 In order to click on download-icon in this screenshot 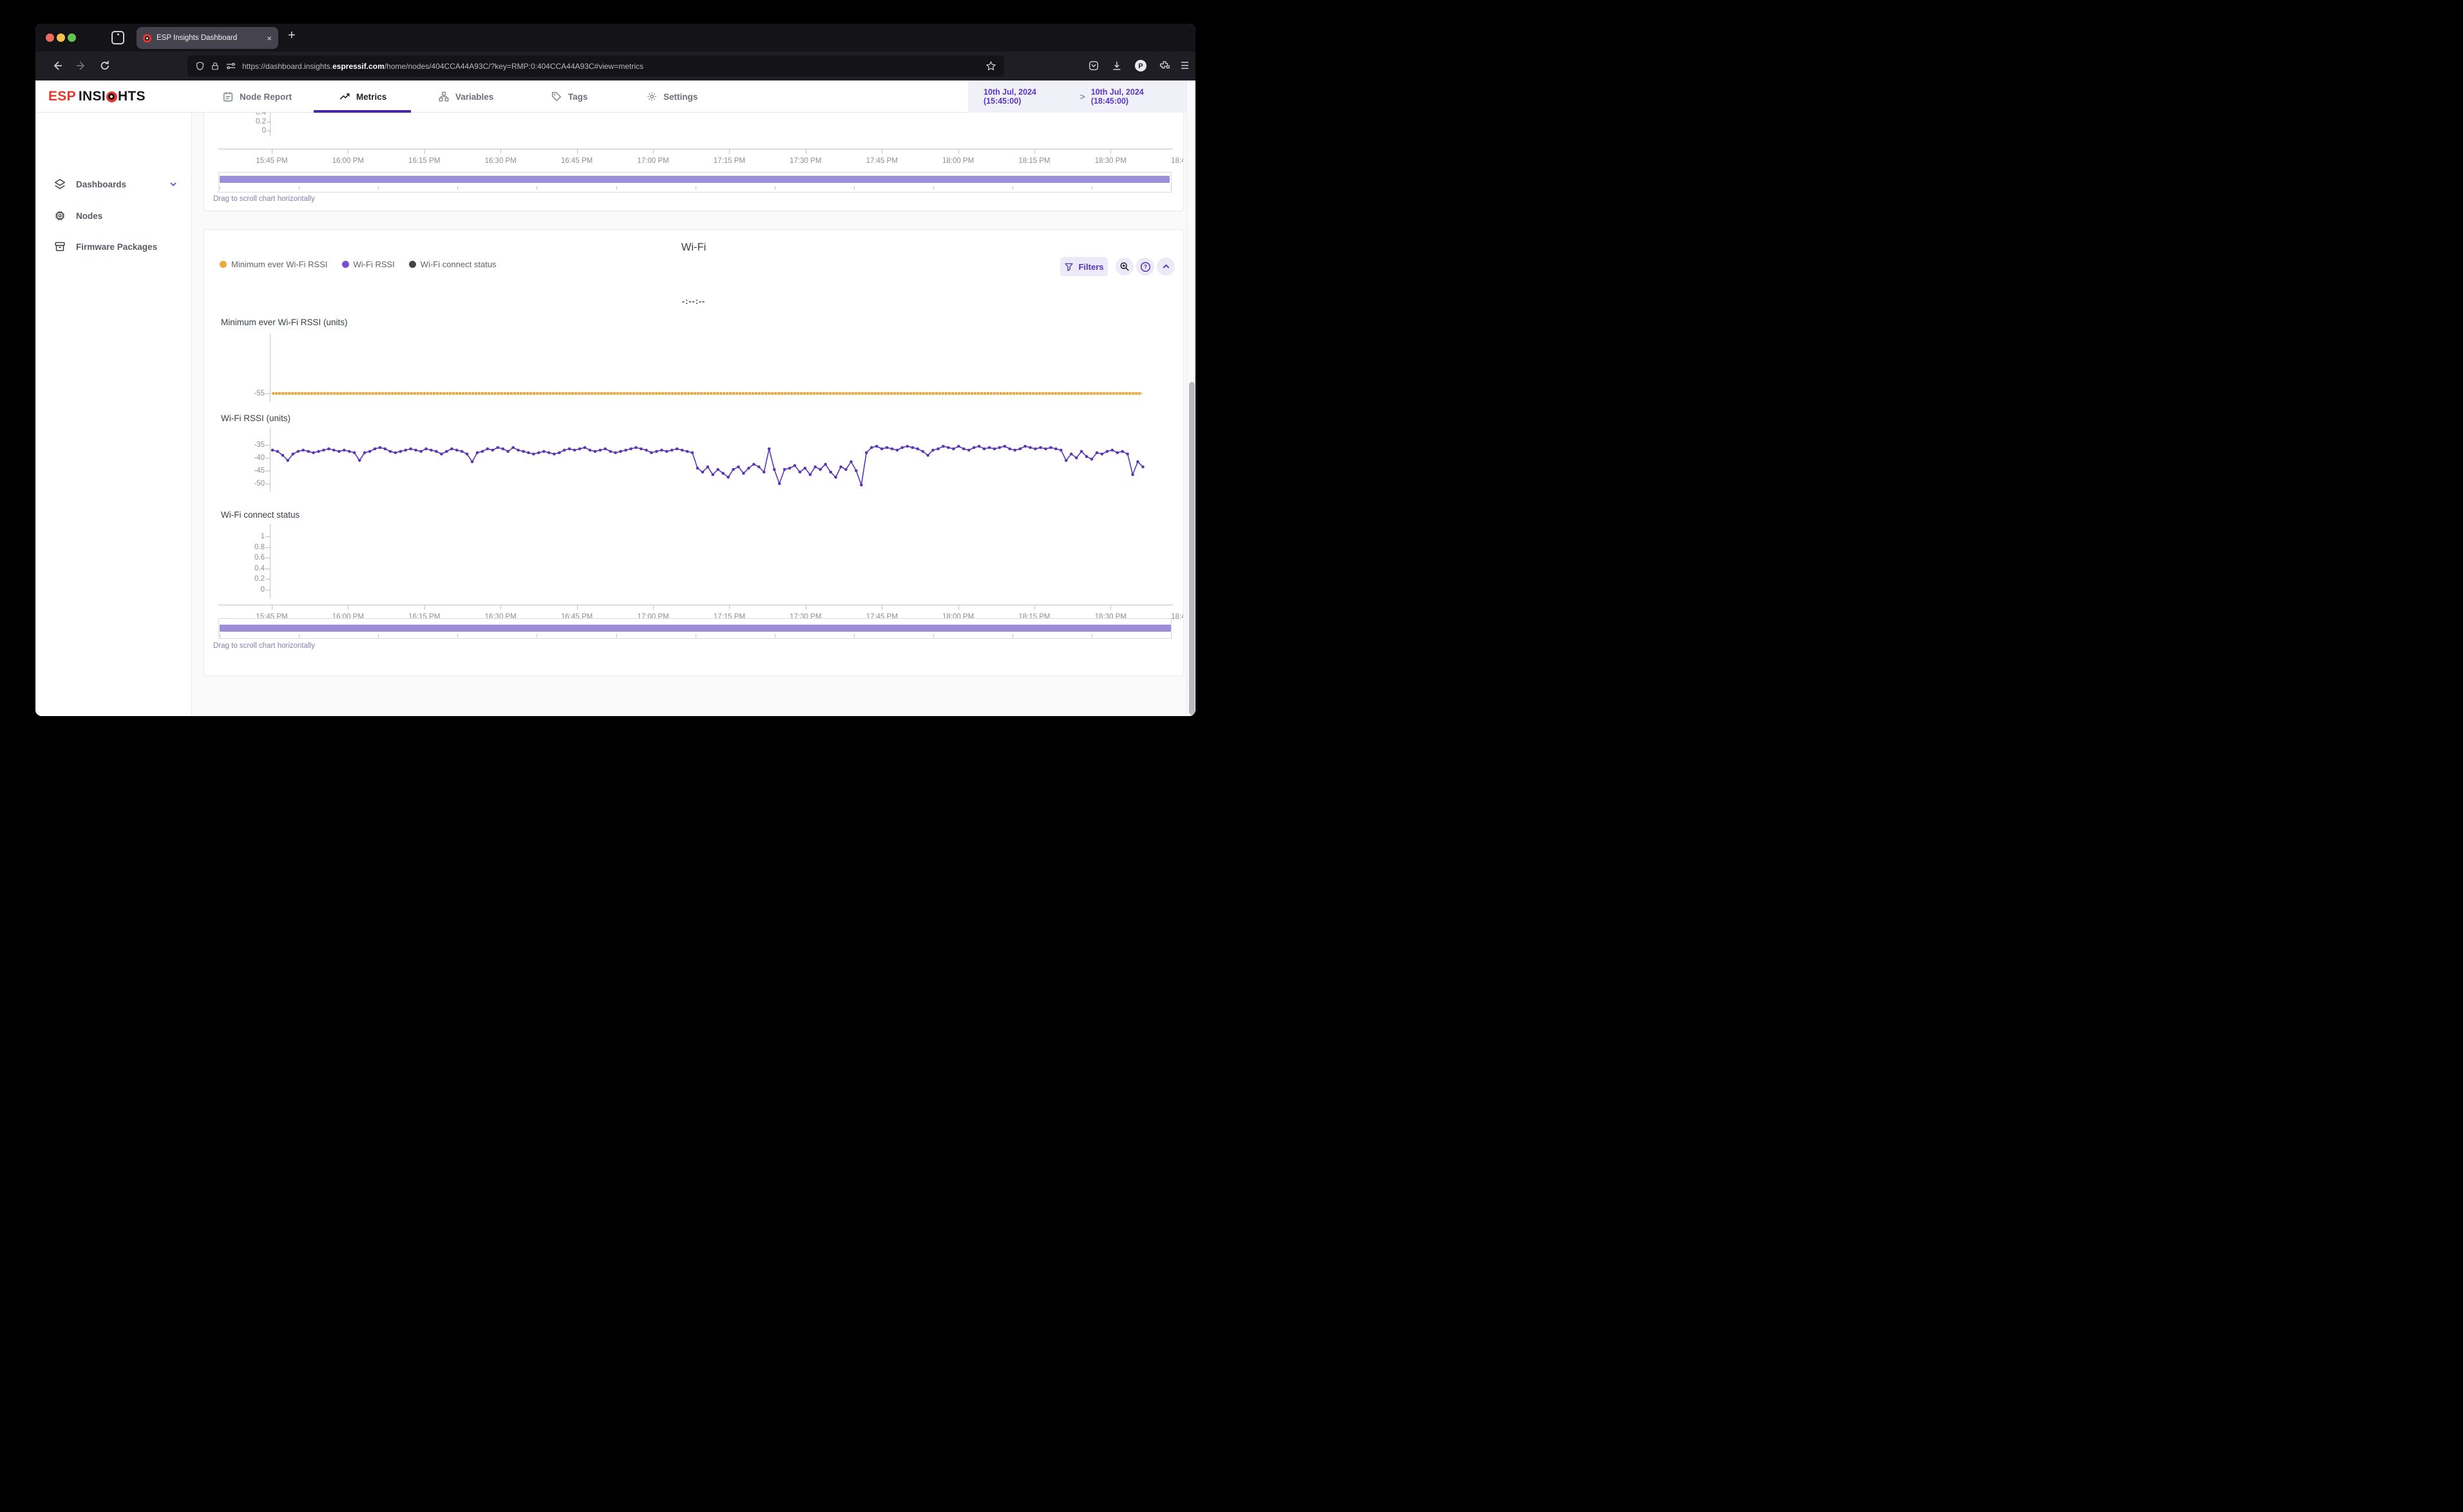, I will do `click(1117, 65)`.